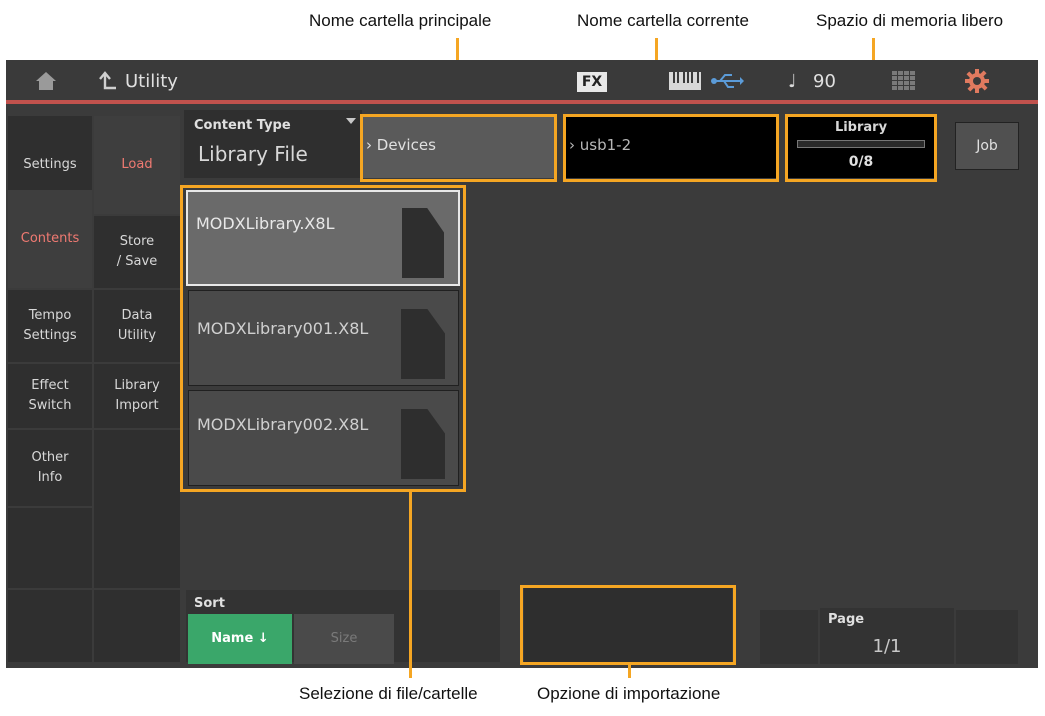  Describe the element at coordinates (629, 693) in the screenshot. I see `annotation-import-option: Opzione di importazione` at that location.